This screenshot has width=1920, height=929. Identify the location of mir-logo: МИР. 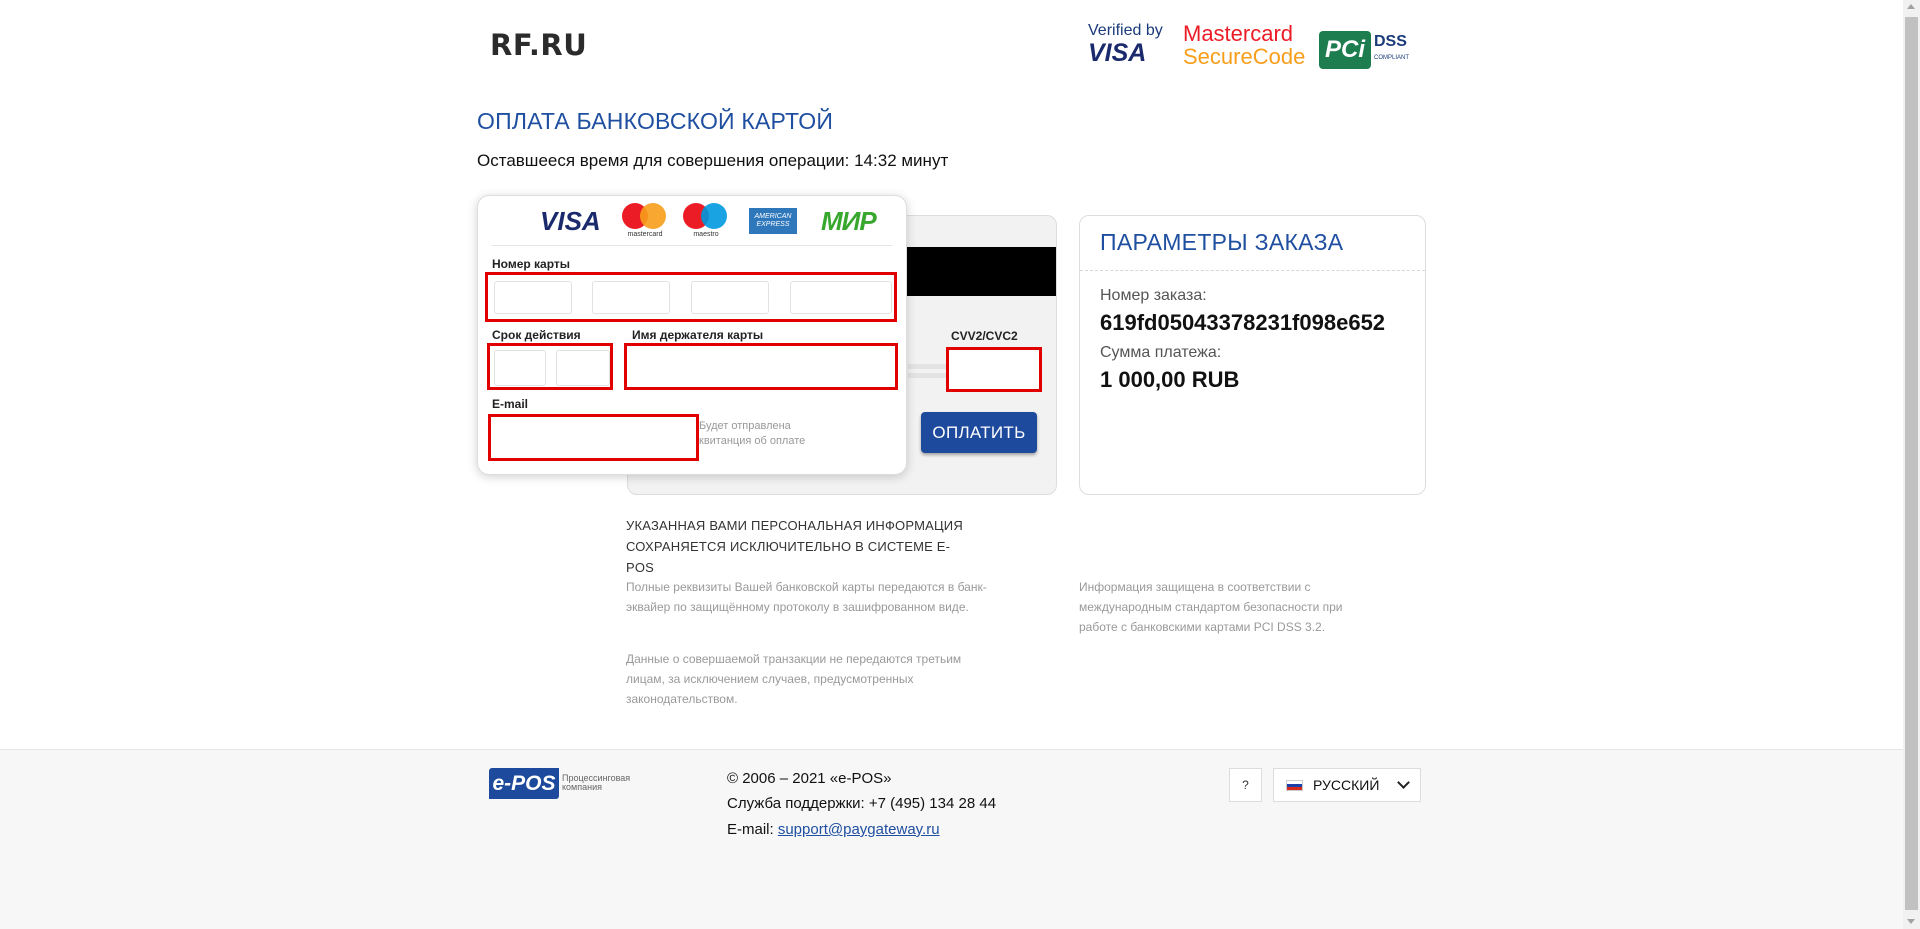
(849, 220).